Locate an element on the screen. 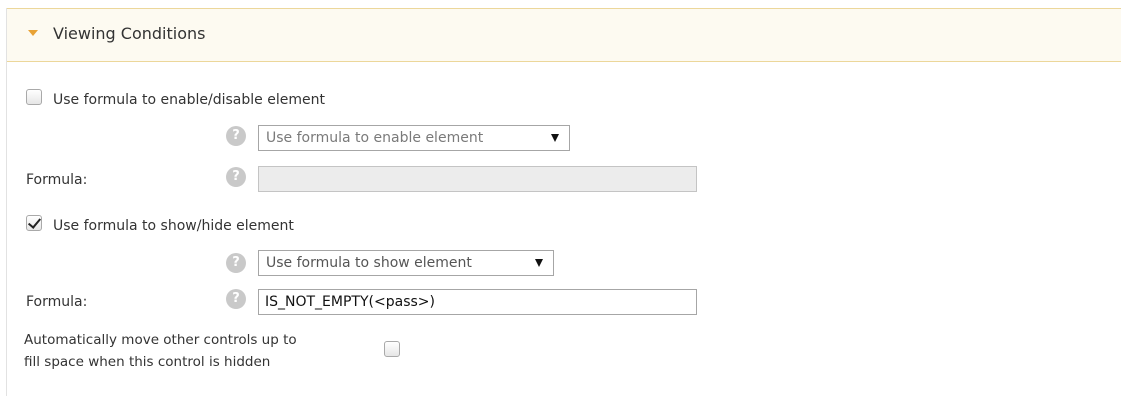 The height and width of the screenshot is (398, 1124). show-formula-field: IS_NOT_EMPTY(<pass>) is located at coordinates (477, 302).